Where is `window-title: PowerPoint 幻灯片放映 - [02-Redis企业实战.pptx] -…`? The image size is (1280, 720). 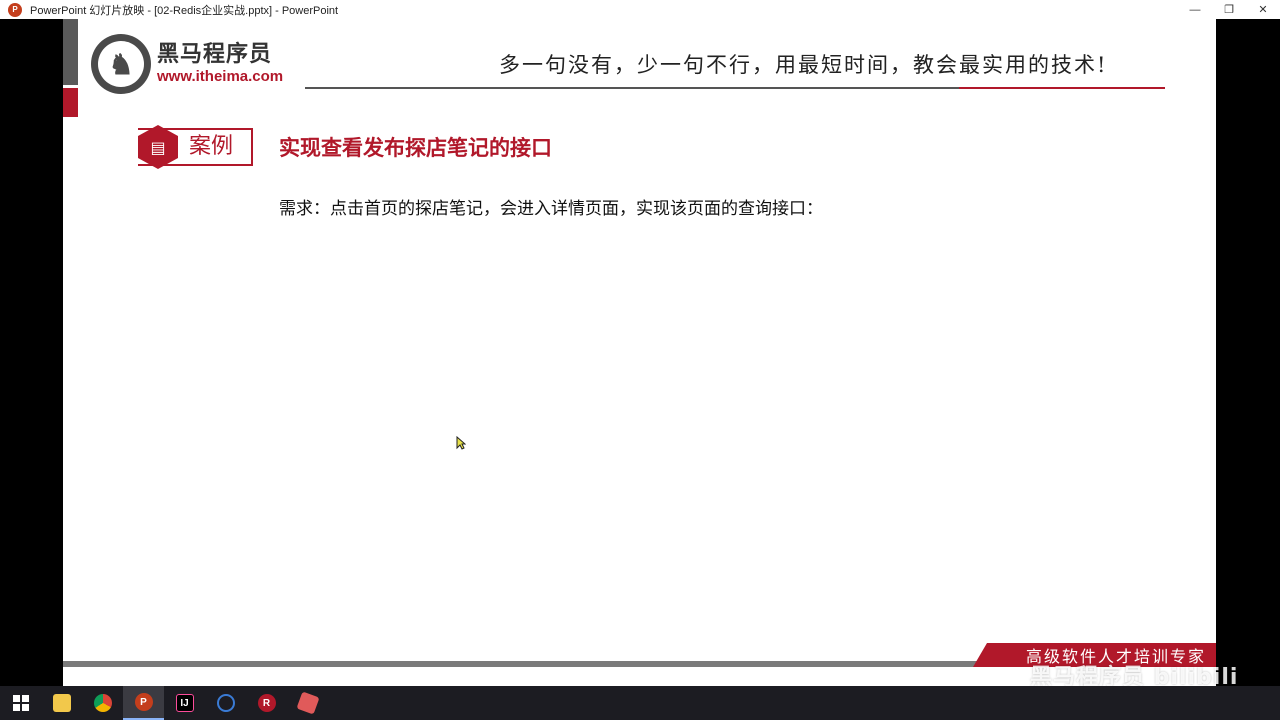
window-title: PowerPoint 幻灯片放映 - [02-Redis企业实战.pptx] -… is located at coordinates (184, 10).